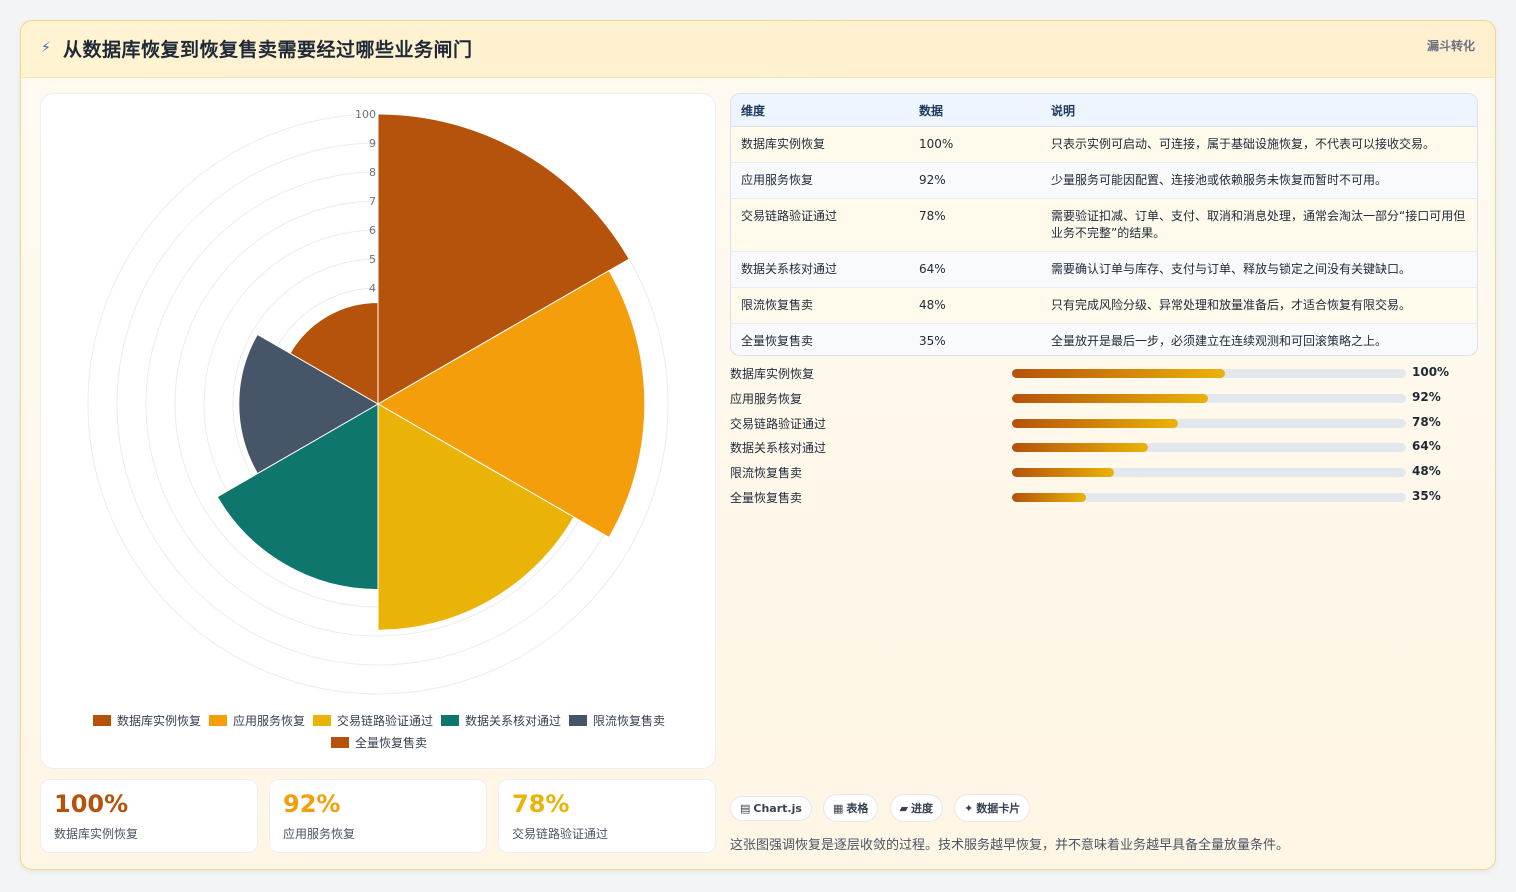 The width and height of the screenshot is (1516, 892). What do you see at coordinates (384, 721) in the screenshot?
I see `legend-label: 交易链路验证通过` at bounding box center [384, 721].